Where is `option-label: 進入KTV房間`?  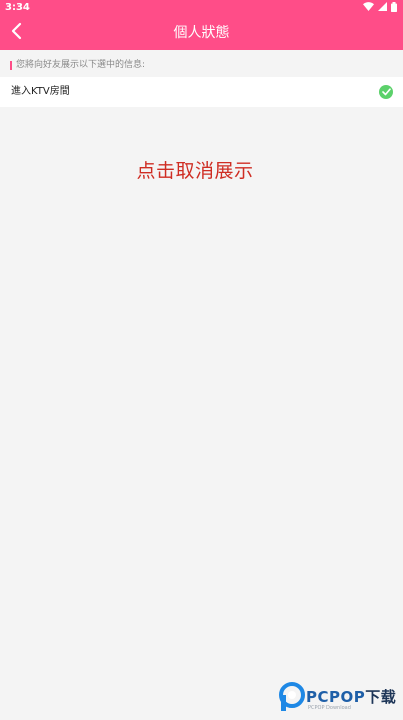 option-label: 進入KTV房間 is located at coordinates (40, 91).